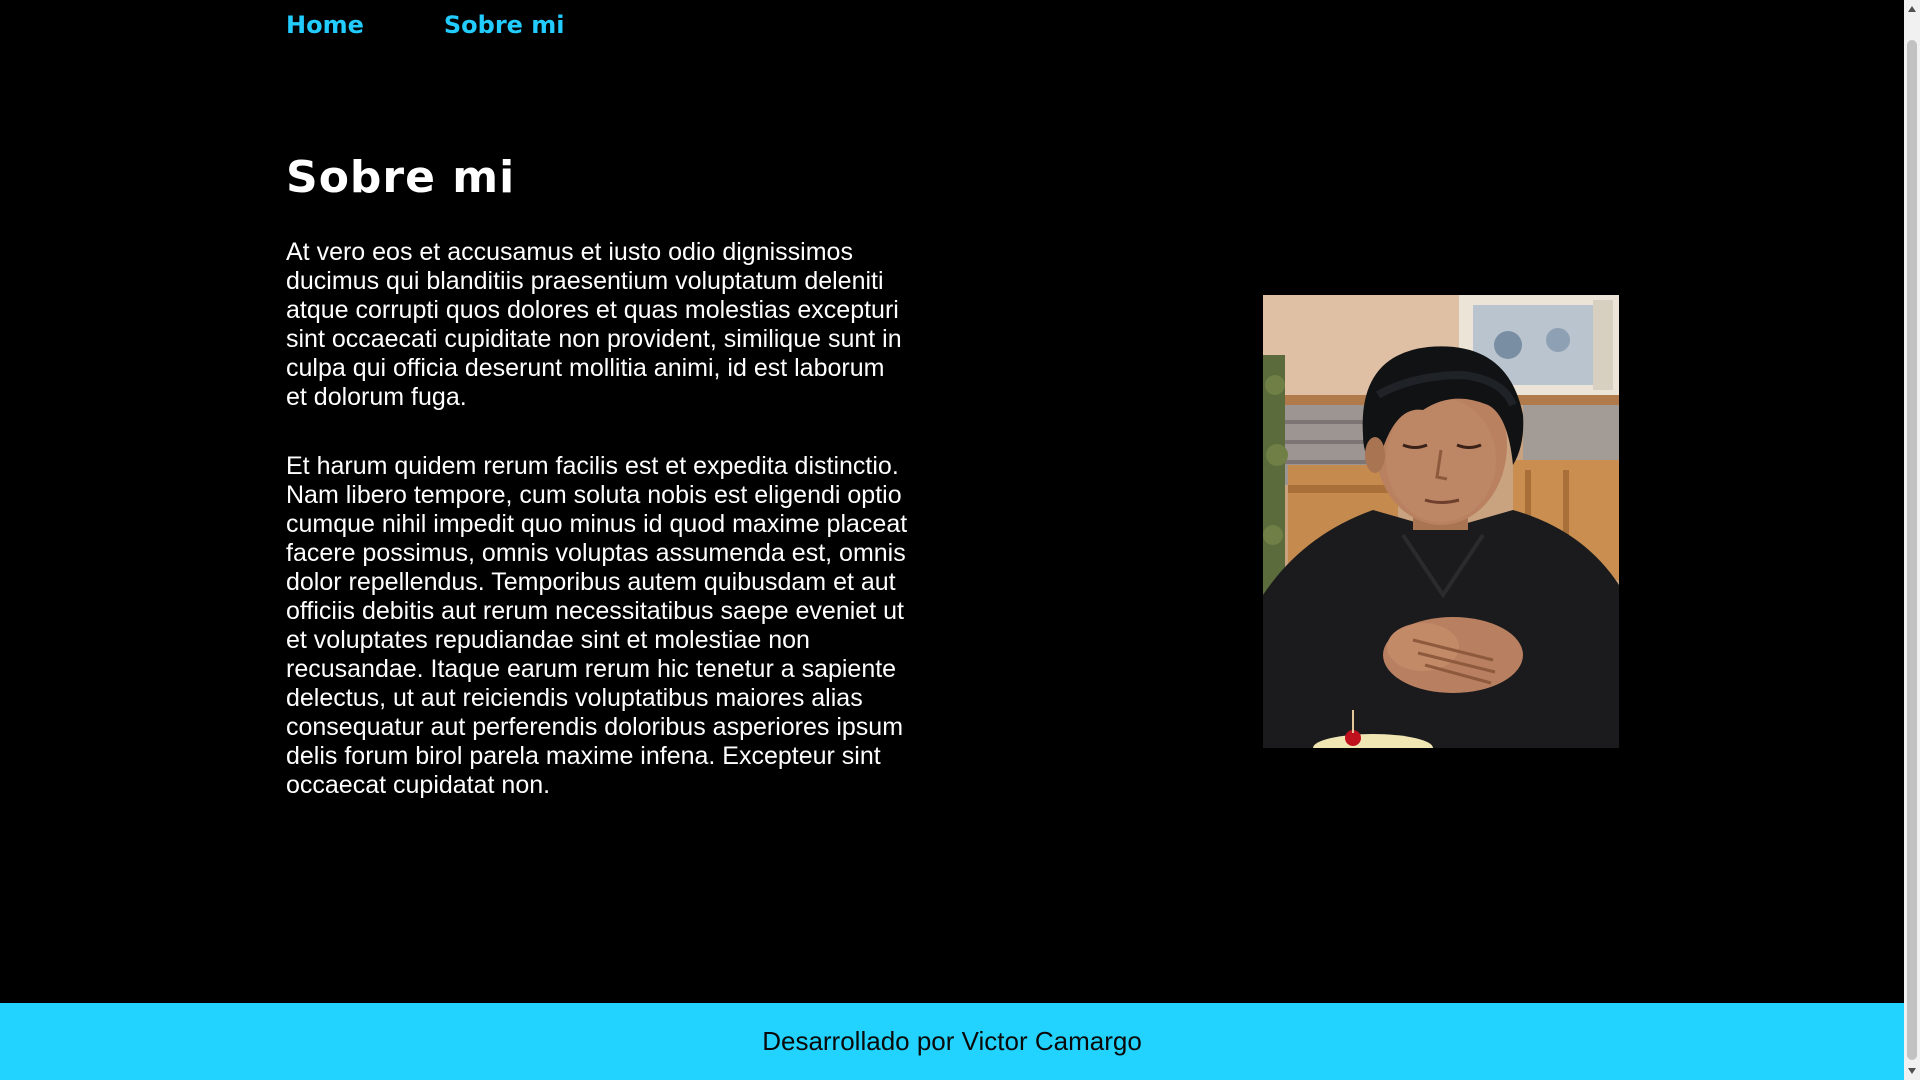 This screenshot has height=1080, width=1920. What do you see at coordinates (325, 25) in the screenshot?
I see `nav-link-home: Home` at bounding box center [325, 25].